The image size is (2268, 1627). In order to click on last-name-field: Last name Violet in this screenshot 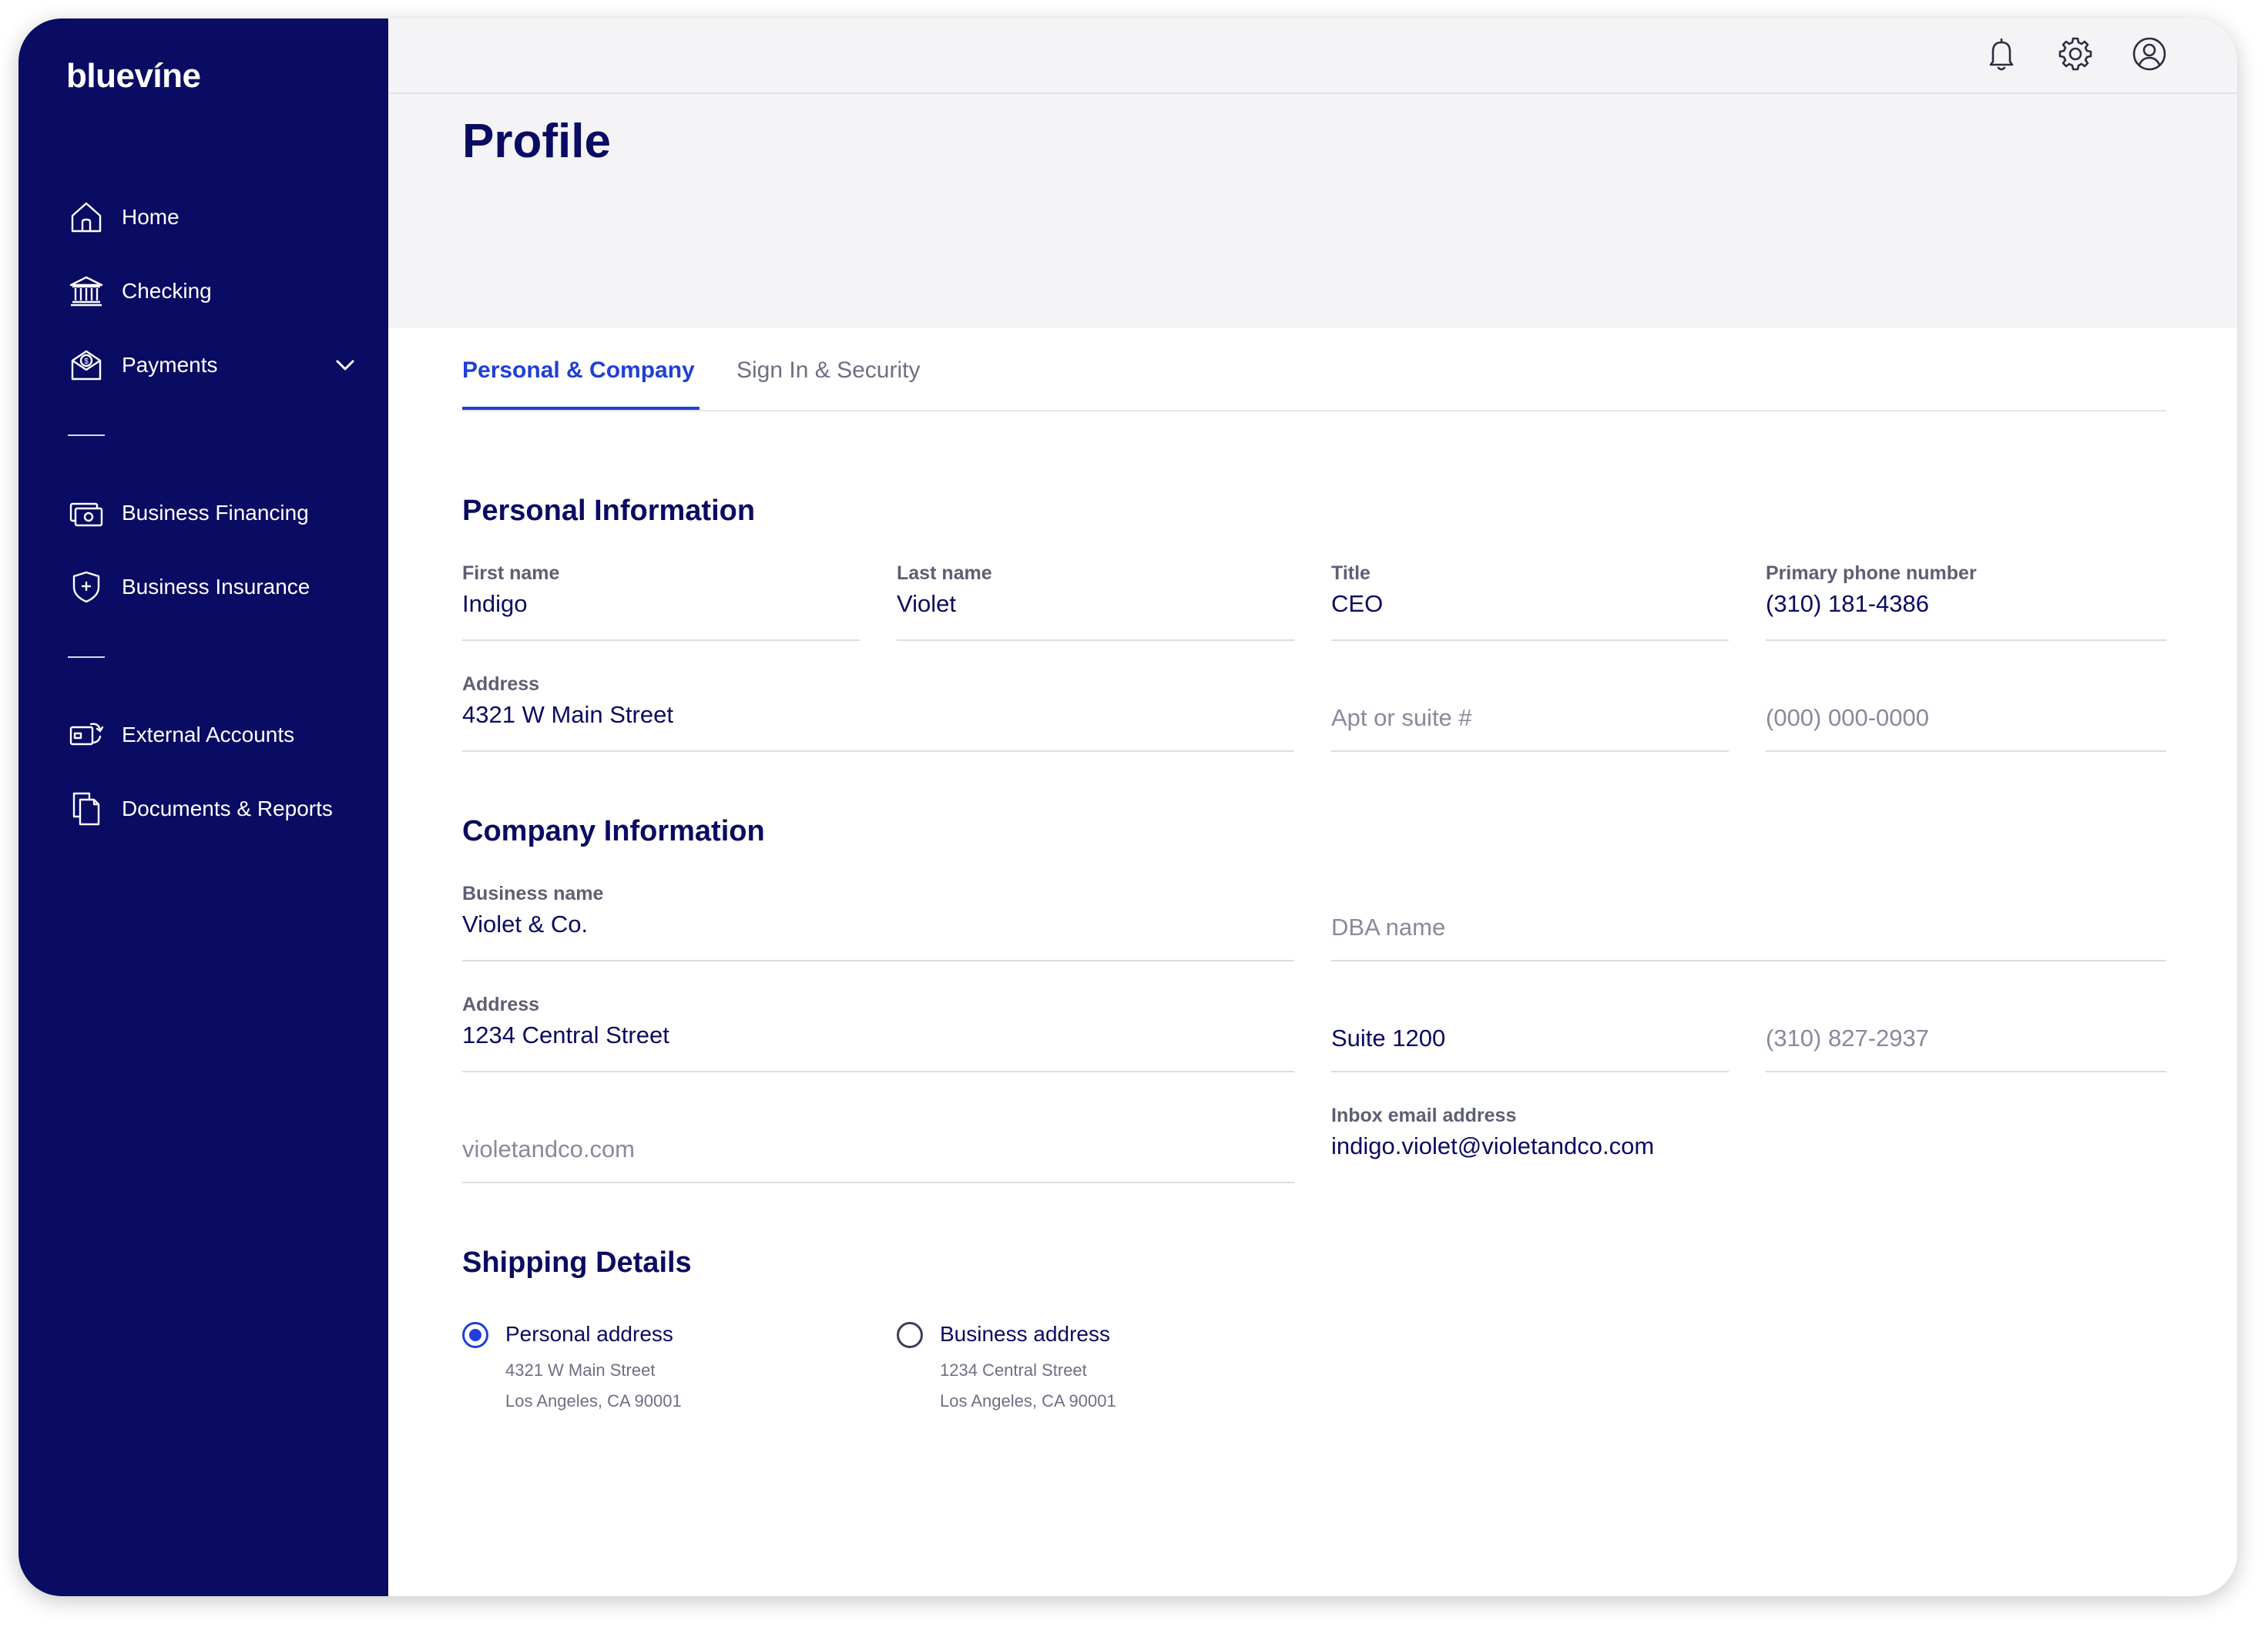, I will do `click(1095, 598)`.